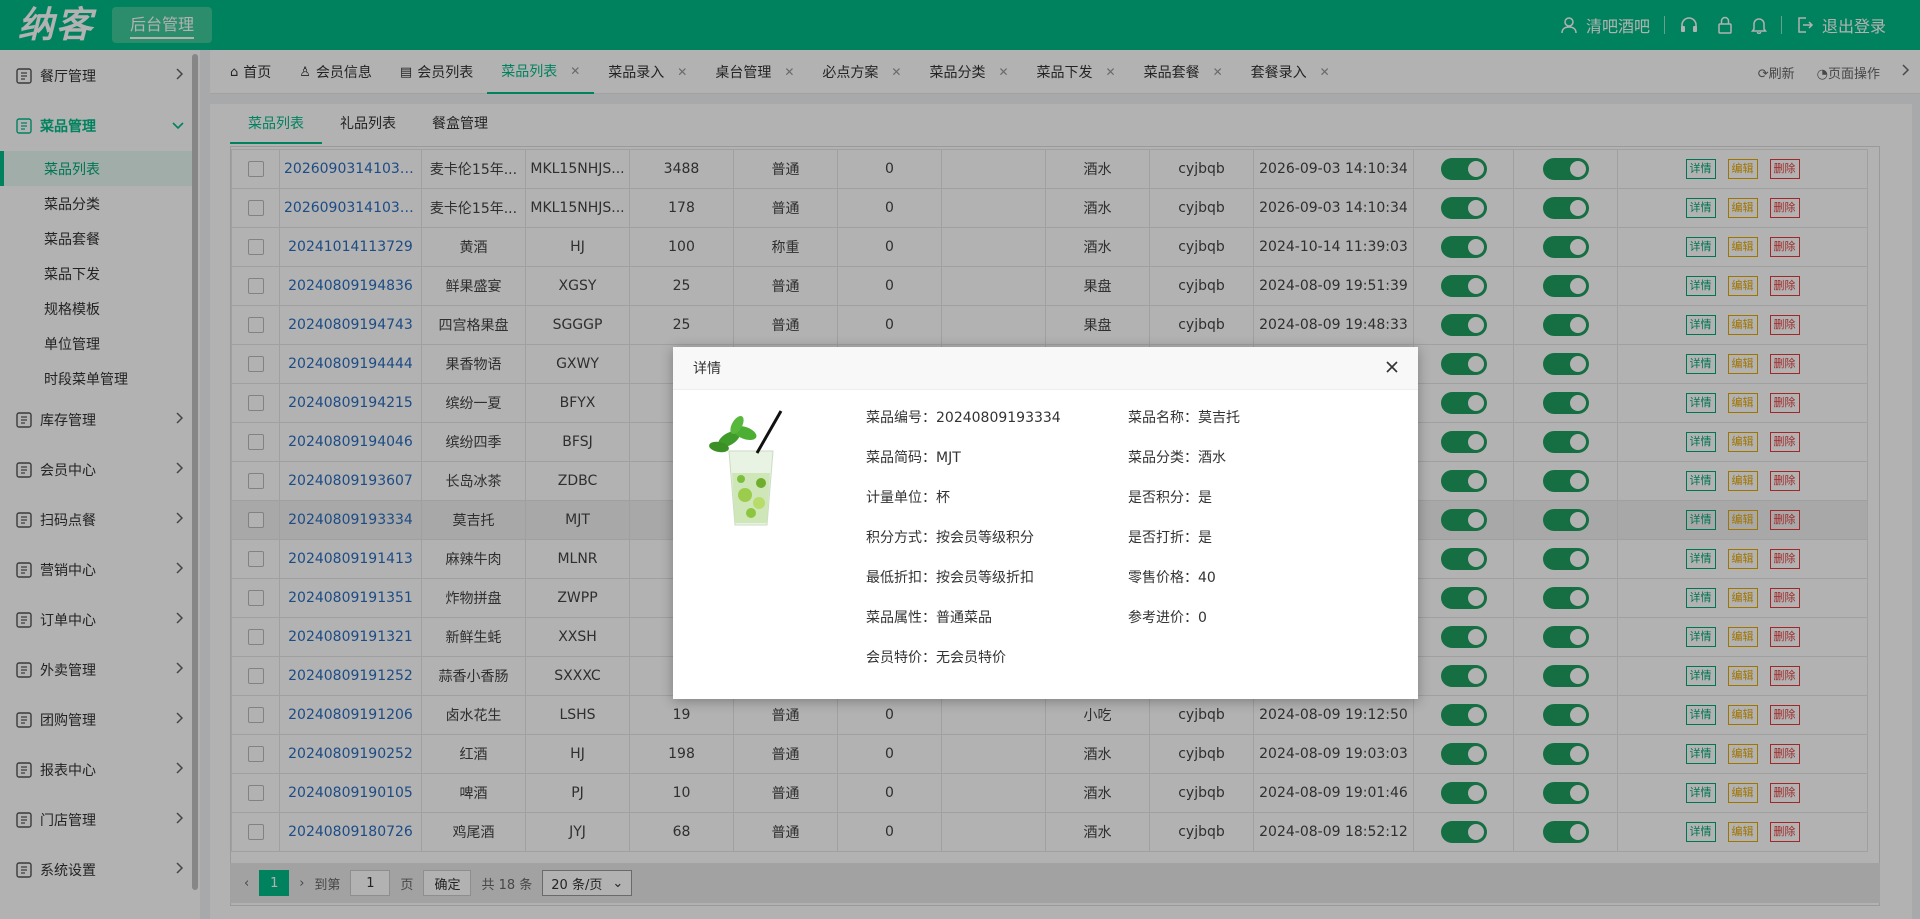  What do you see at coordinates (901, 658) in the screenshot?
I see `field-label: 会员特价：` at bounding box center [901, 658].